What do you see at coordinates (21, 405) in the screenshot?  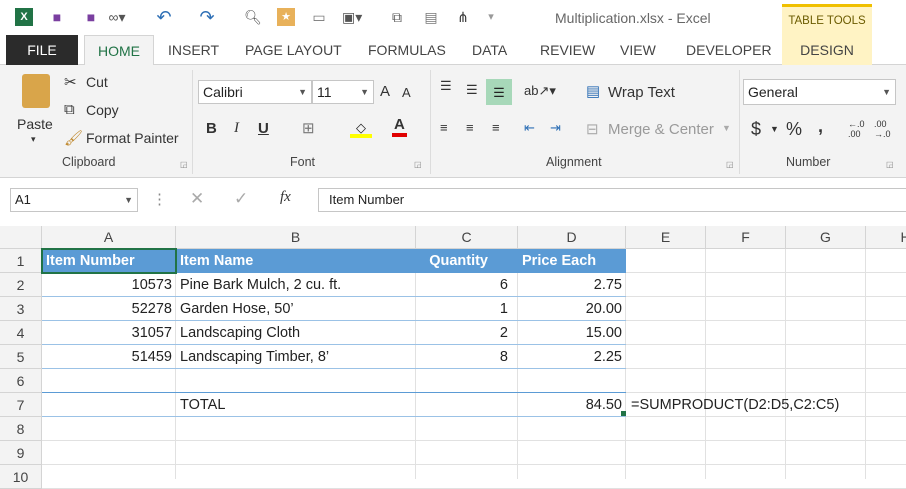 I see `row-header-7: 7` at bounding box center [21, 405].